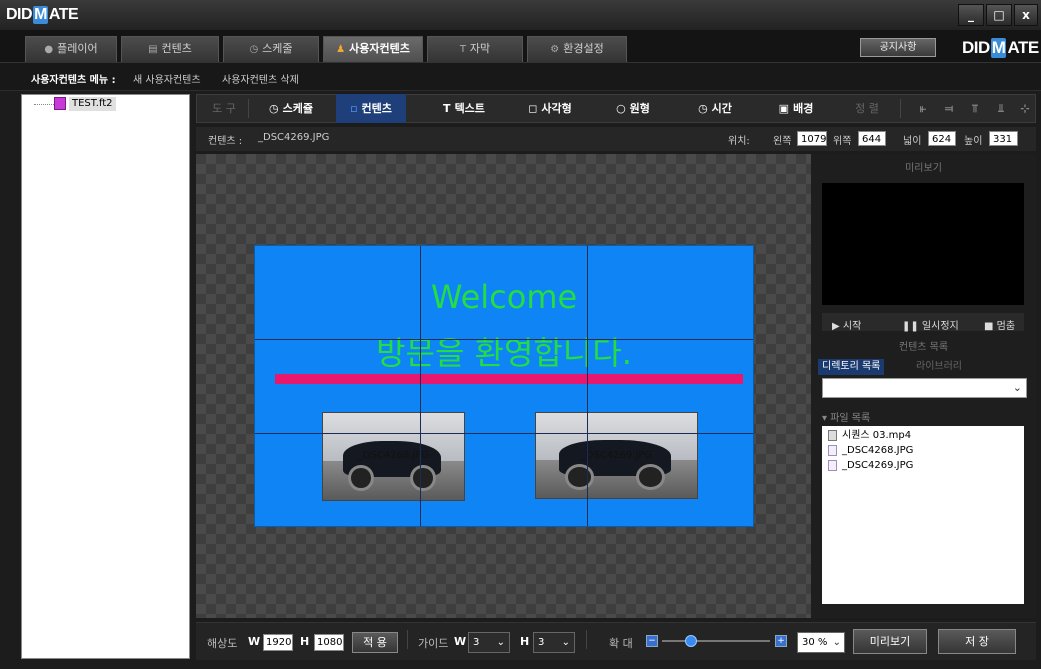 The height and width of the screenshot is (669, 1041). I want to click on new-user-contents-link: 새 사용자컨텐츠, so click(167, 78).